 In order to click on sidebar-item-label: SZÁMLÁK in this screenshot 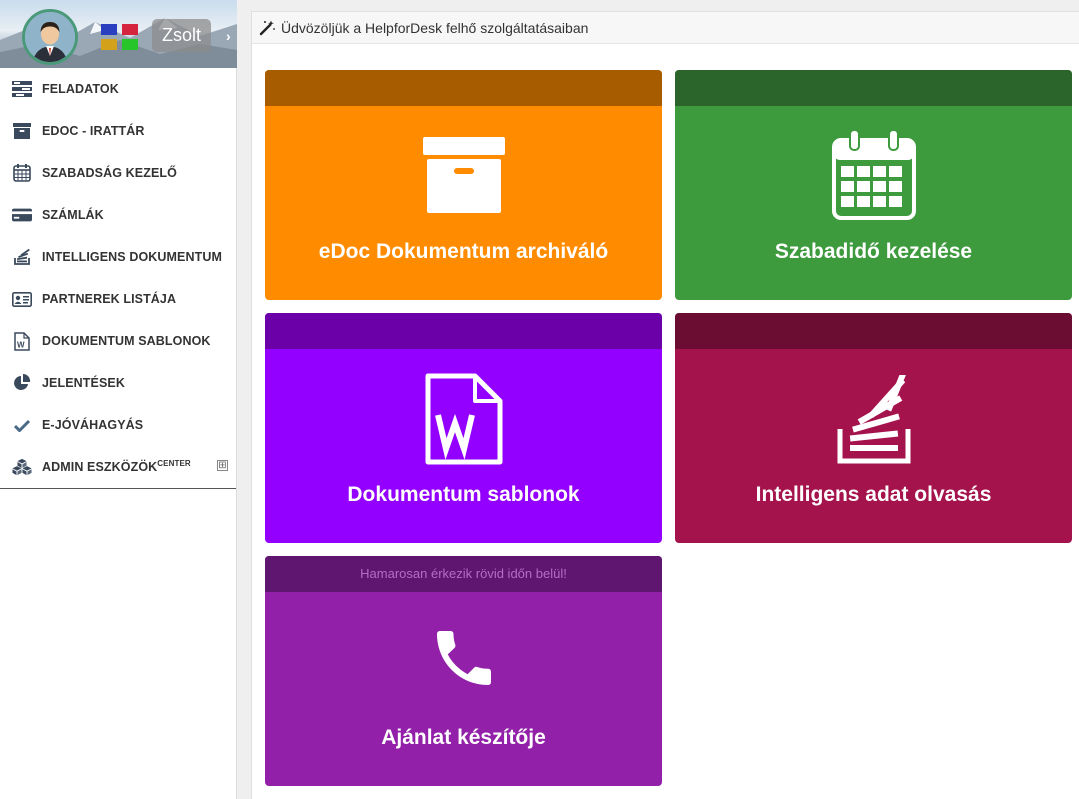, I will do `click(73, 215)`.